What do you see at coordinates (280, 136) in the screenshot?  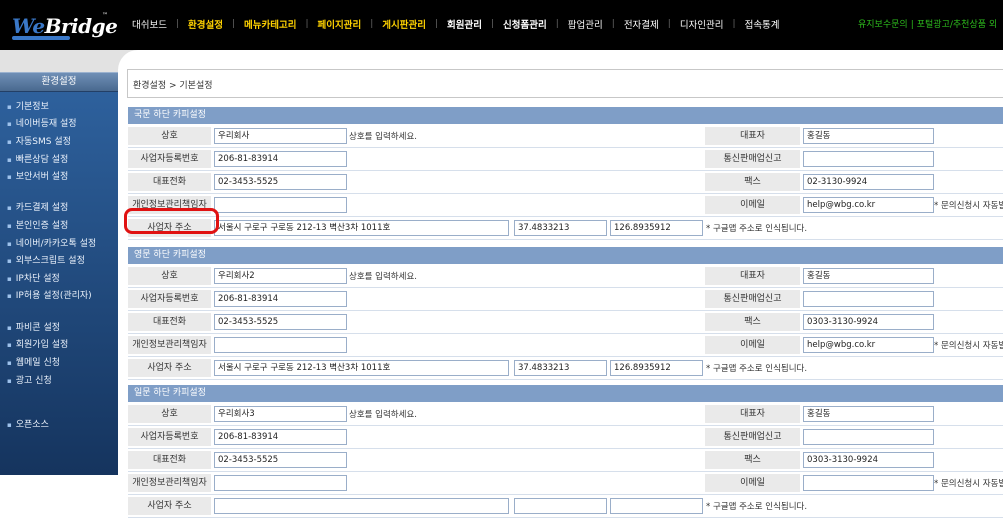 I see `input-company: 우리회사` at bounding box center [280, 136].